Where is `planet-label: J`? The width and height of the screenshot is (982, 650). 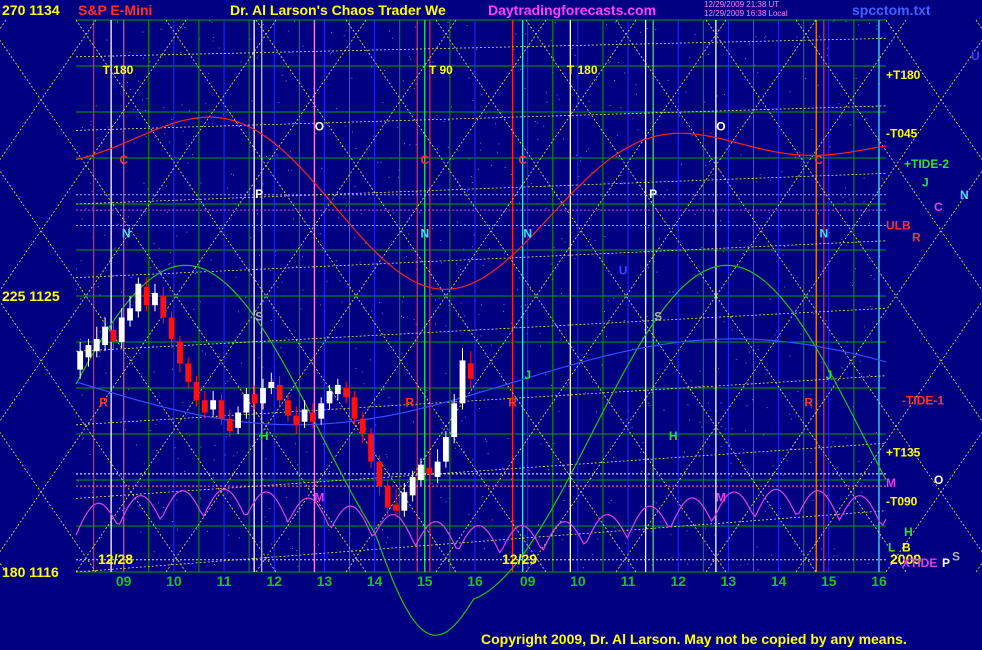
planet-label: J is located at coordinates (828, 375).